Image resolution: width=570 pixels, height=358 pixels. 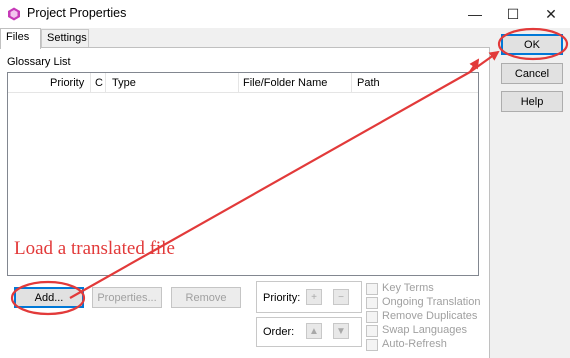 What do you see at coordinates (431, 302) in the screenshot?
I see `checkbox-label: Ongoing Translation` at bounding box center [431, 302].